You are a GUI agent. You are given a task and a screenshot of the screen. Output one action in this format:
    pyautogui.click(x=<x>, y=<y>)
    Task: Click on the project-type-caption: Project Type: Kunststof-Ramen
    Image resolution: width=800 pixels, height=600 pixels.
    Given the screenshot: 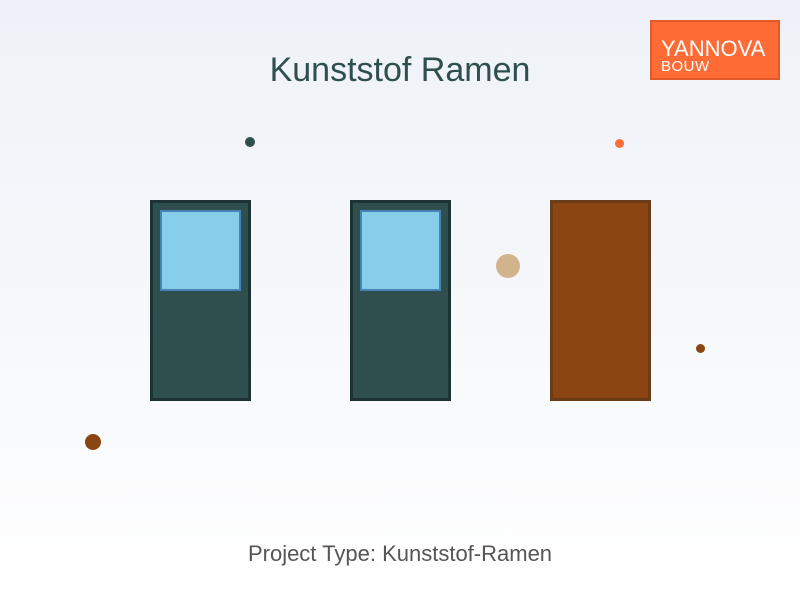 What is the action you would take?
    pyautogui.click(x=400, y=554)
    